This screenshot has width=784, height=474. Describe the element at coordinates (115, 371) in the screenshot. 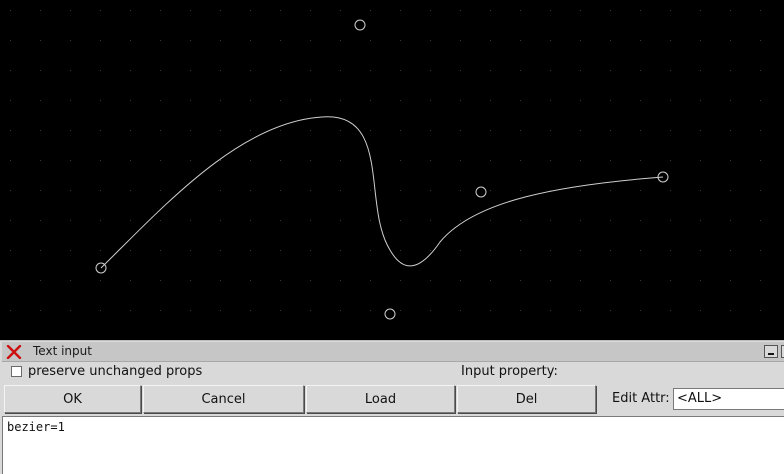

I see `preserve-props-label: preserve unchanged props` at that location.